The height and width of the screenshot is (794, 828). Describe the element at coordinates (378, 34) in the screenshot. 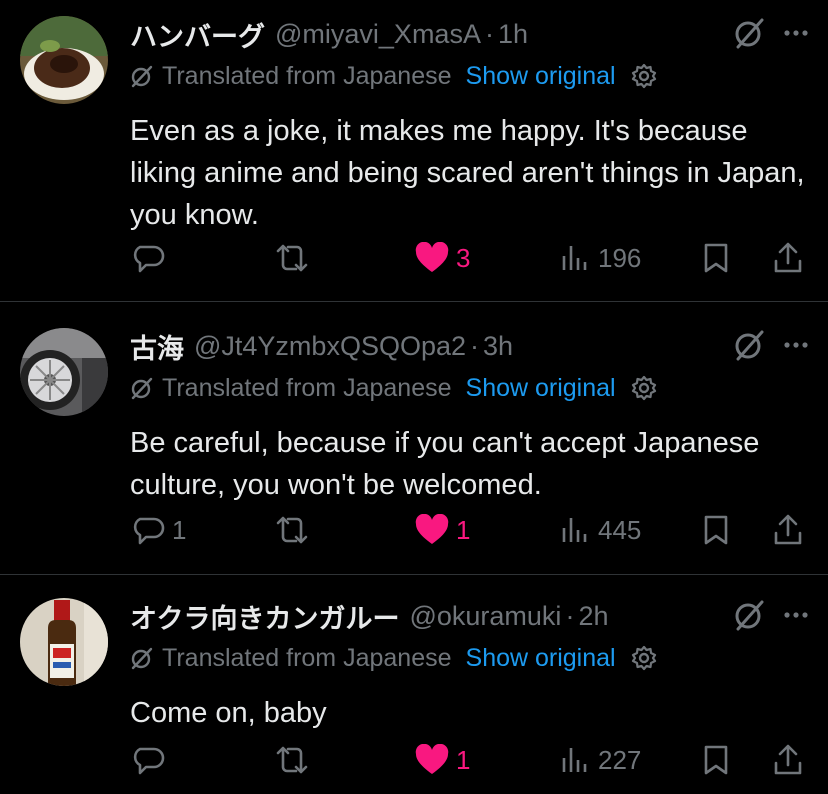

I see `user-handle: @miyavi_XmasA` at that location.